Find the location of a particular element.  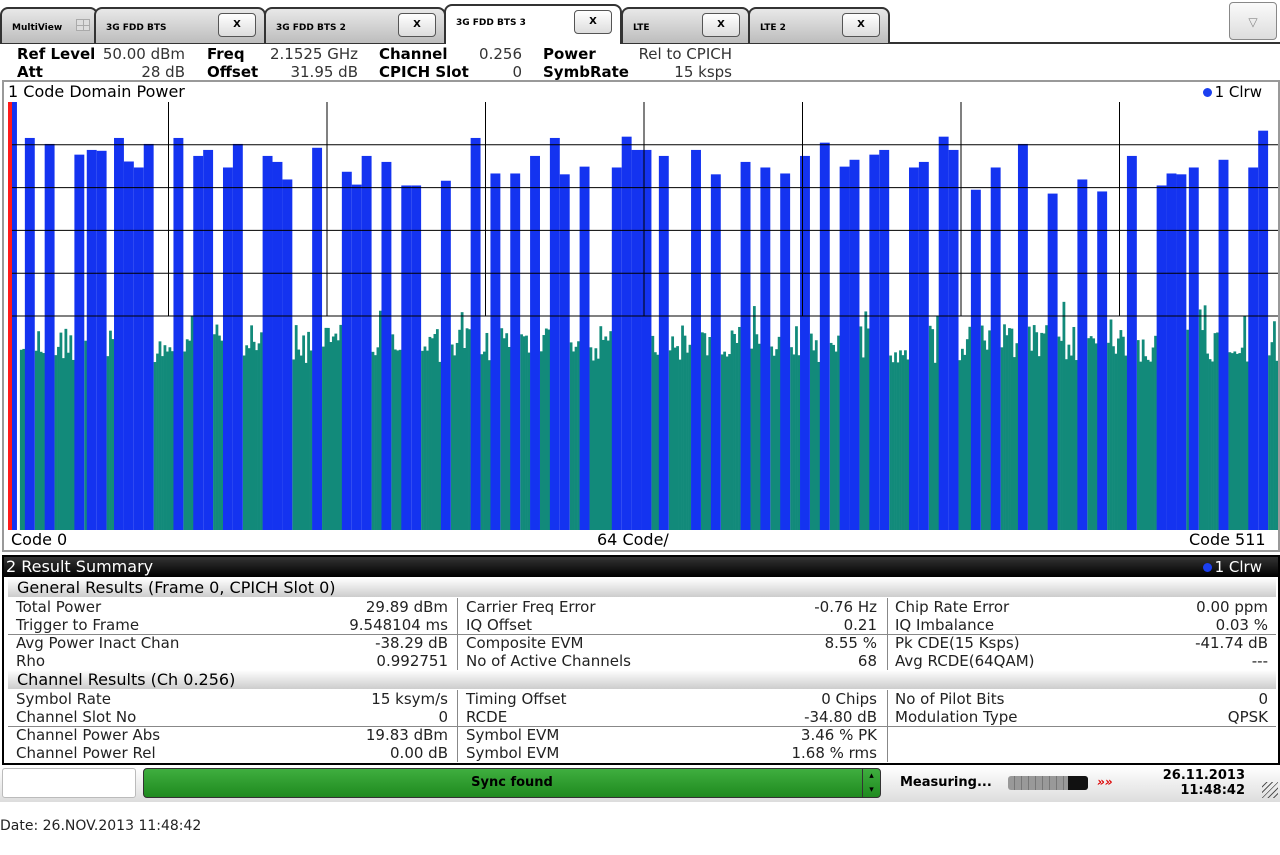

result-cell: Timing Offset 0 Chips is located at coordinates (671, 699).